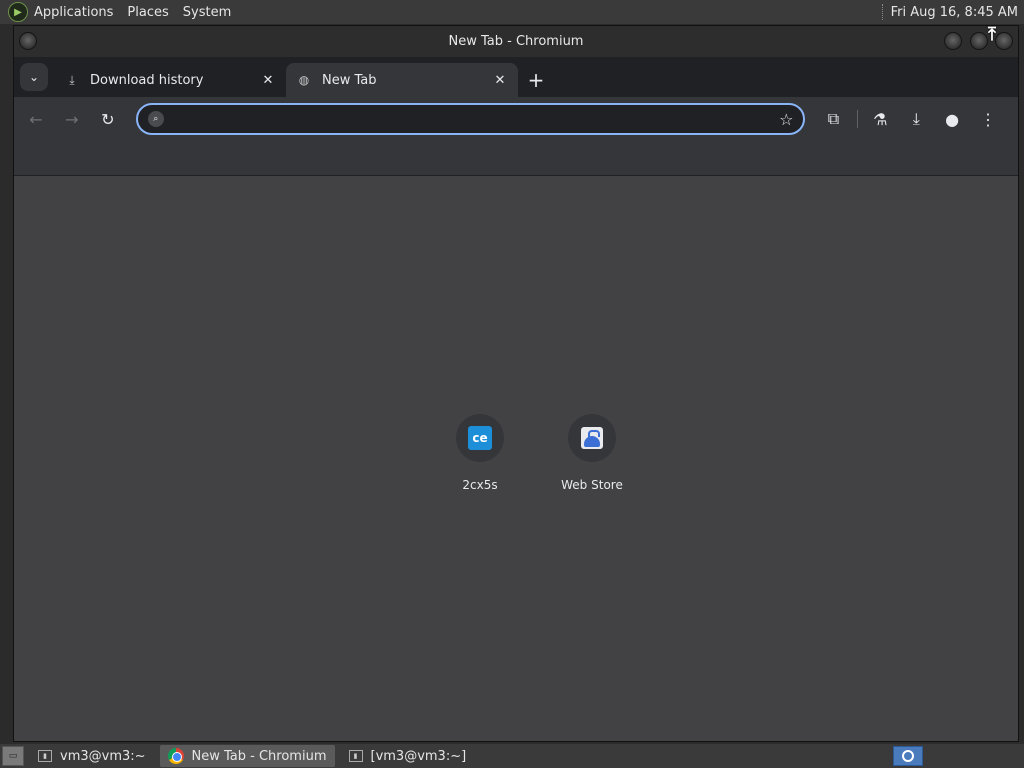 Image resolution: width=1024 pixels, height=768 pixels. Describe the element at coordinates (786, 119) in the screenshot. I see `bookmark-star-icon: ☆` at that location.